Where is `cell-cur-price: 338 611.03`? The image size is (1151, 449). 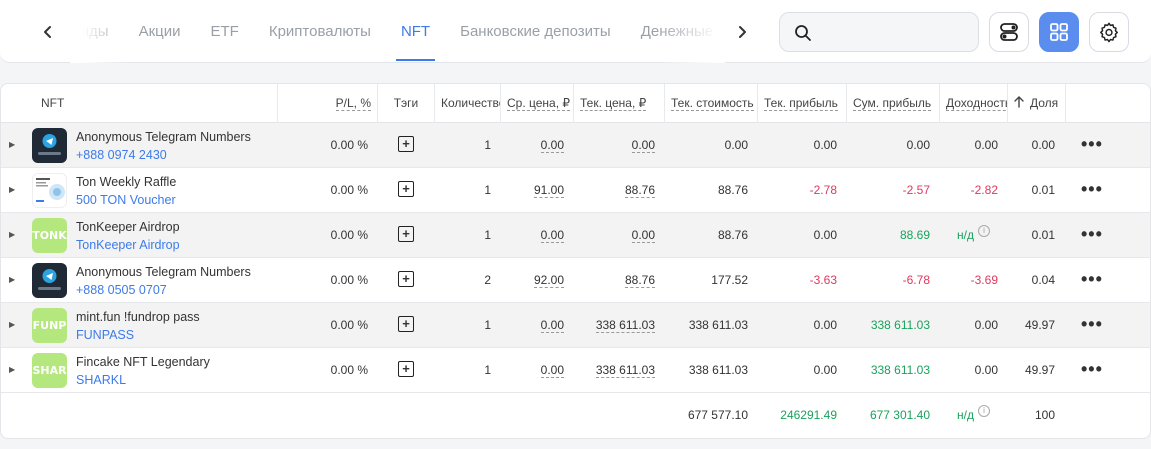 cell-cur-price: 338 611.03 is located at coordinates (625, 370).